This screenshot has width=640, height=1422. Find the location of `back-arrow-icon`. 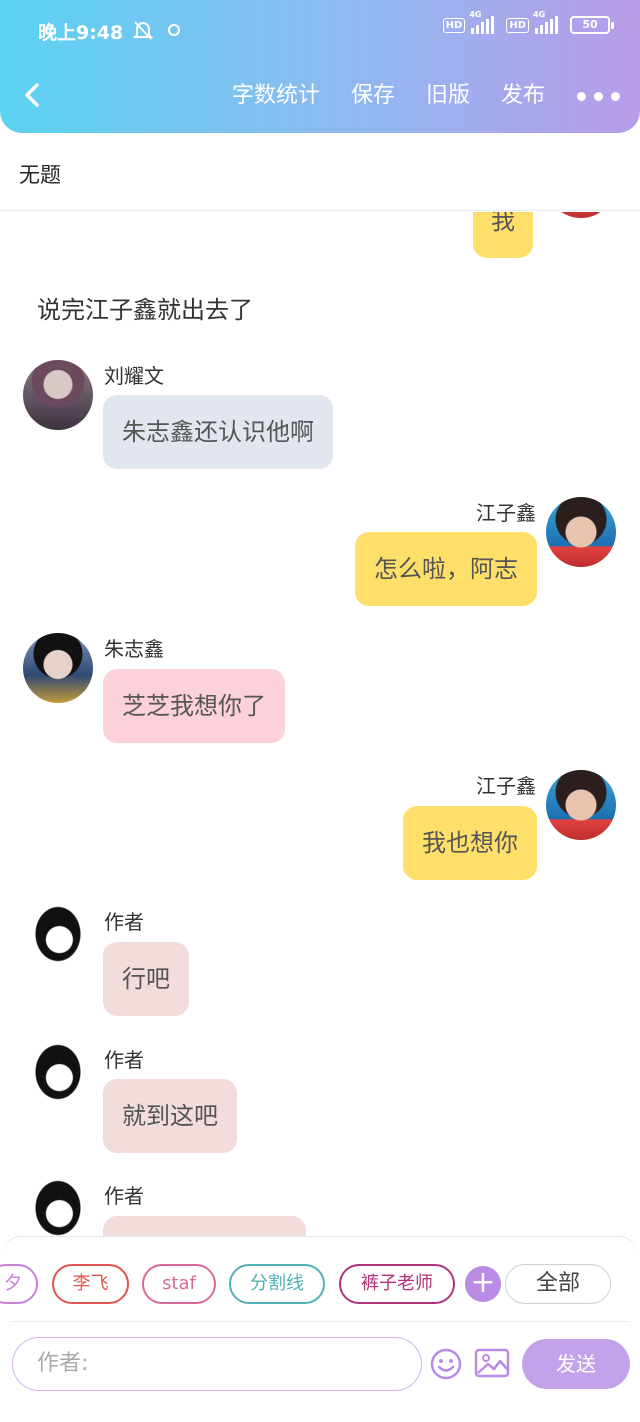

back-arrow-icon is located at coordinates (33, 95).